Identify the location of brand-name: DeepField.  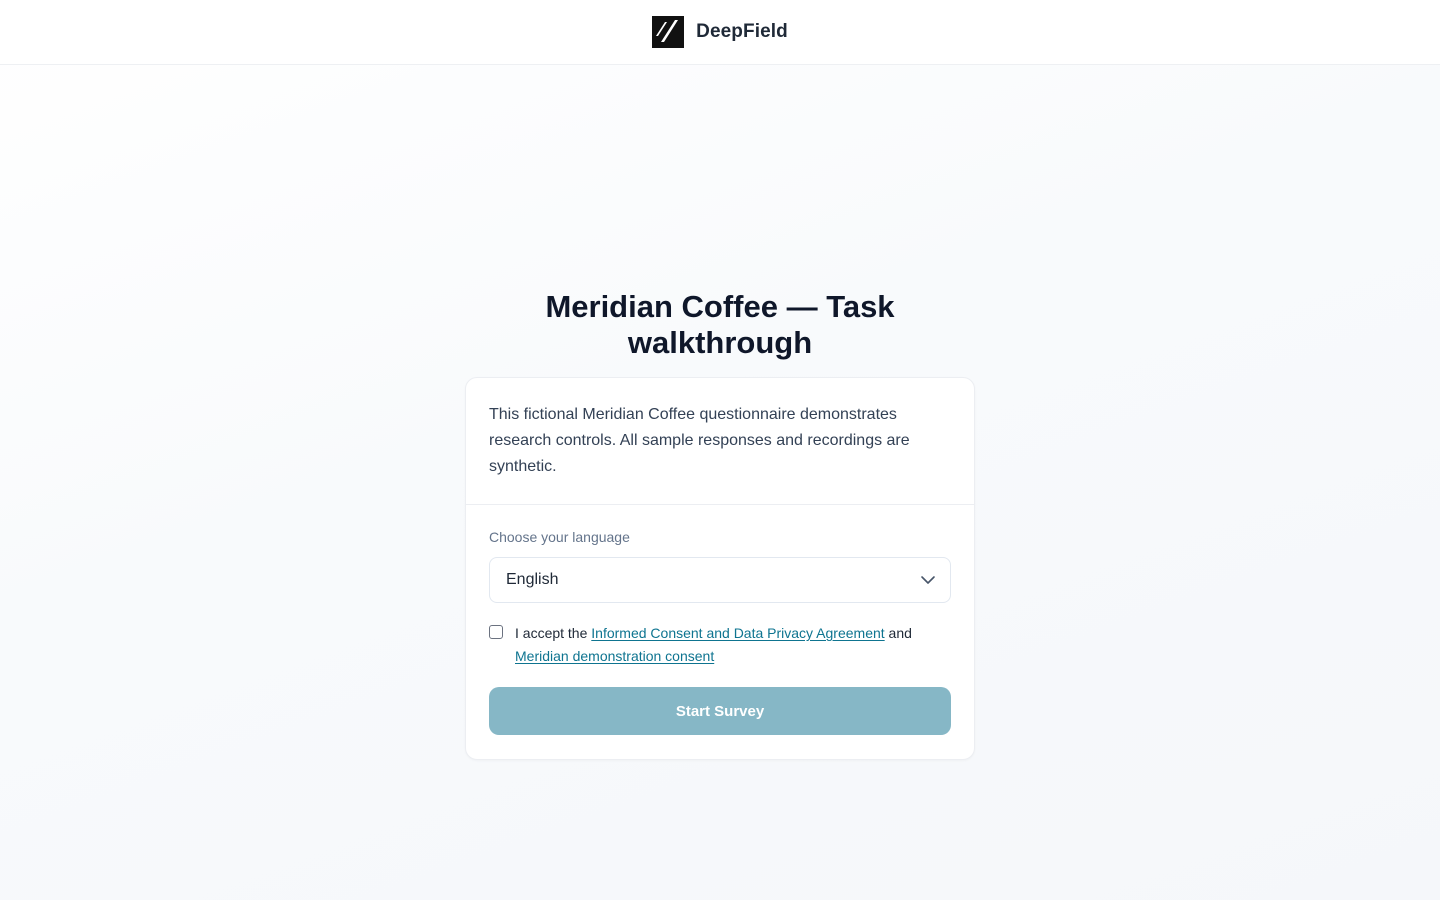
(742, 31).